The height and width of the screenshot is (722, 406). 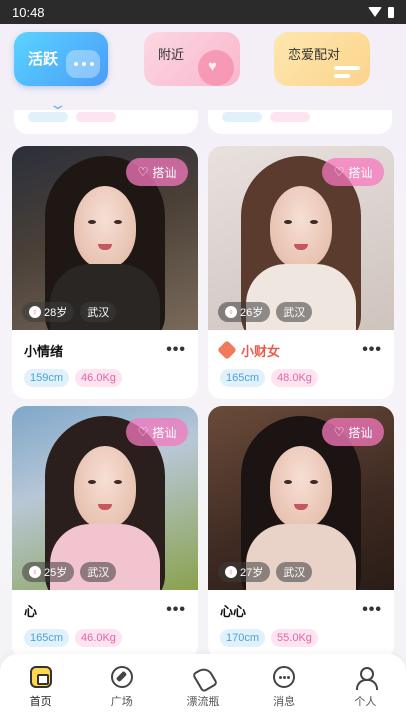 I want to click on weight-tag: 55.0Kg, so click(x=294, y=638).